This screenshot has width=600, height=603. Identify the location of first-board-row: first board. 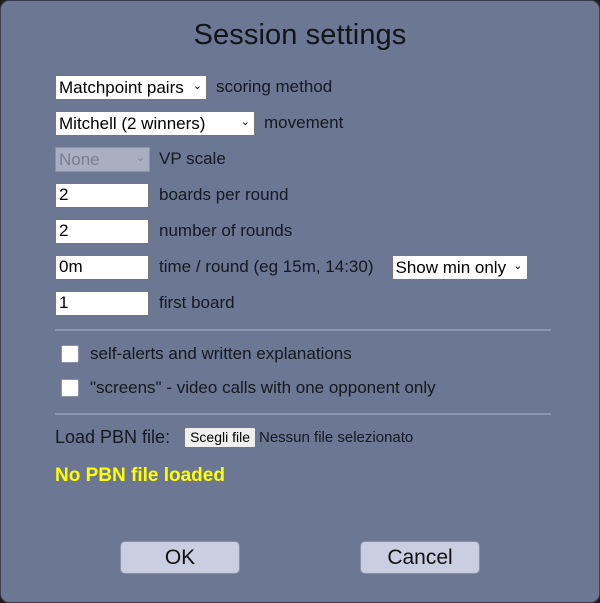
(327, 303).